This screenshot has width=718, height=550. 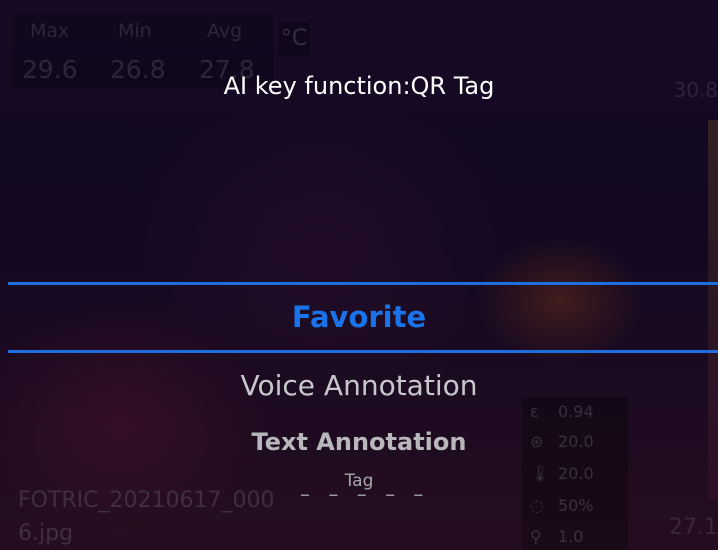 I want to click on menu-item-text-annotation: Text Annotation, so click(x=359, y=442).